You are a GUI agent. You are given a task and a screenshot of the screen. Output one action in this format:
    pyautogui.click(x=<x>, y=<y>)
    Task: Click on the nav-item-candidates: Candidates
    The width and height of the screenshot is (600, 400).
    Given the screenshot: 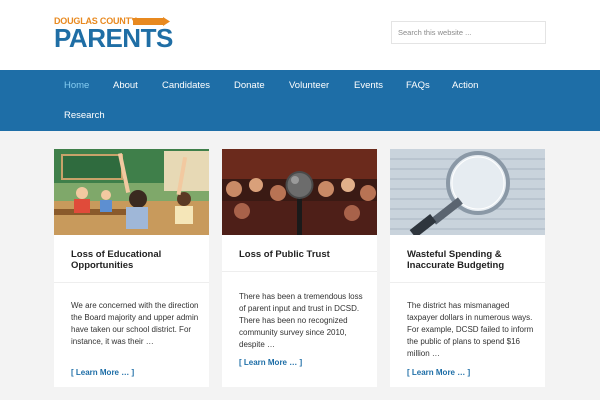 What is the action you would take?
    pyautogui.click(x=186, y=86)
    